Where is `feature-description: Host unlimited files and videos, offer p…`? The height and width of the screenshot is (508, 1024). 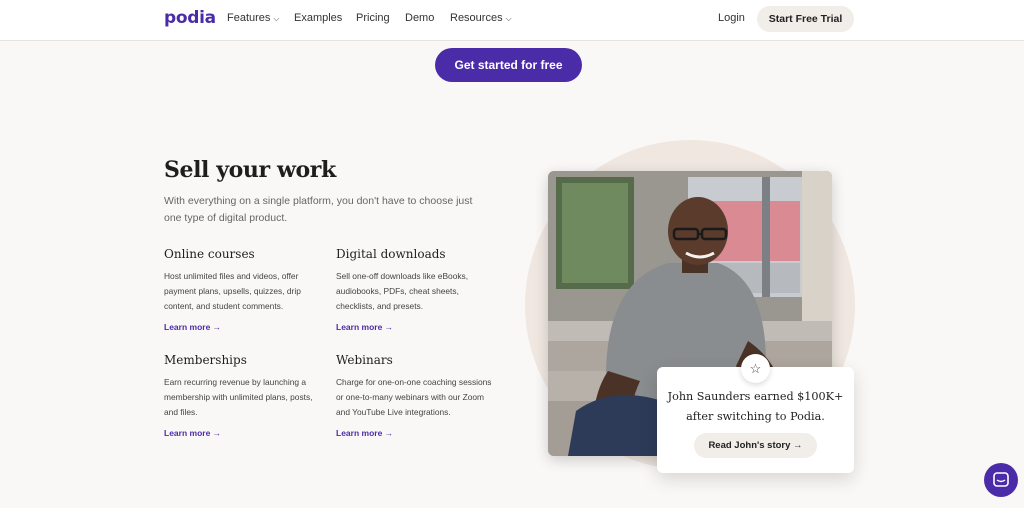 feature-description: Host unlimited files and videos, offer p… is located at coordinates (232, 291).